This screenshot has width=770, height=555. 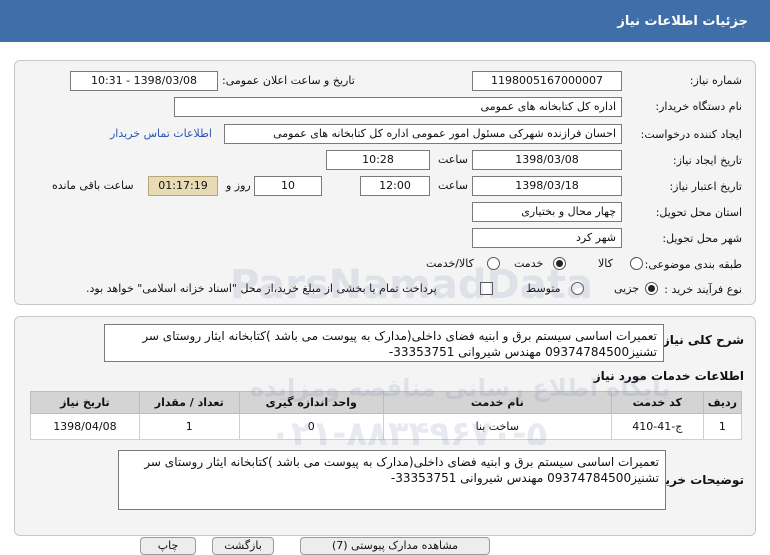 I want to click on cell-qty: 1, so click(x=189, y=426).